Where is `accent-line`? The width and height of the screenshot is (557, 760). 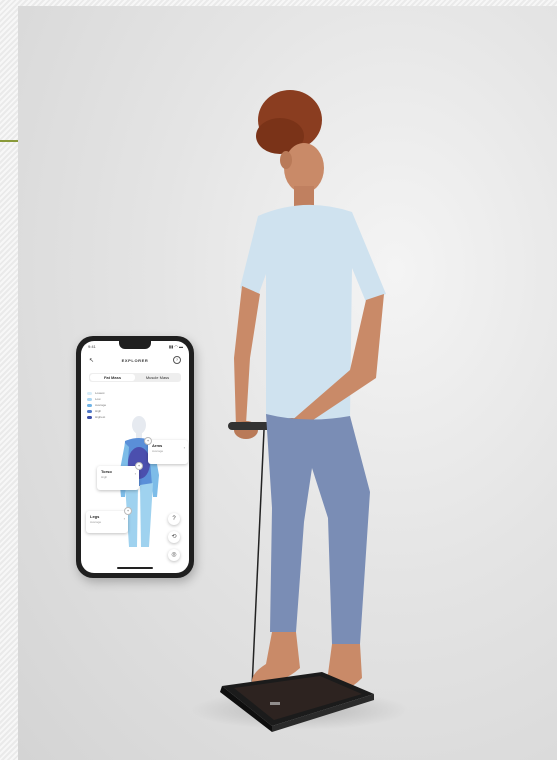 accent-line is located at coordinates (9, 141).